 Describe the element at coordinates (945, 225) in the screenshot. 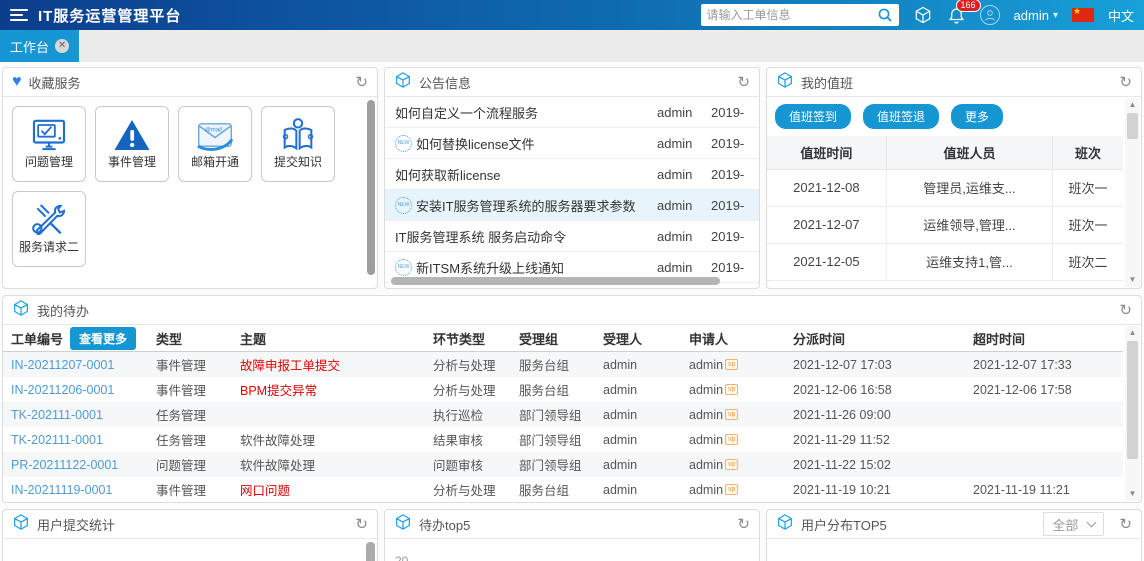

I see `duty-row: 2021-12-07 运维领导,管理... 班次一` at that location.